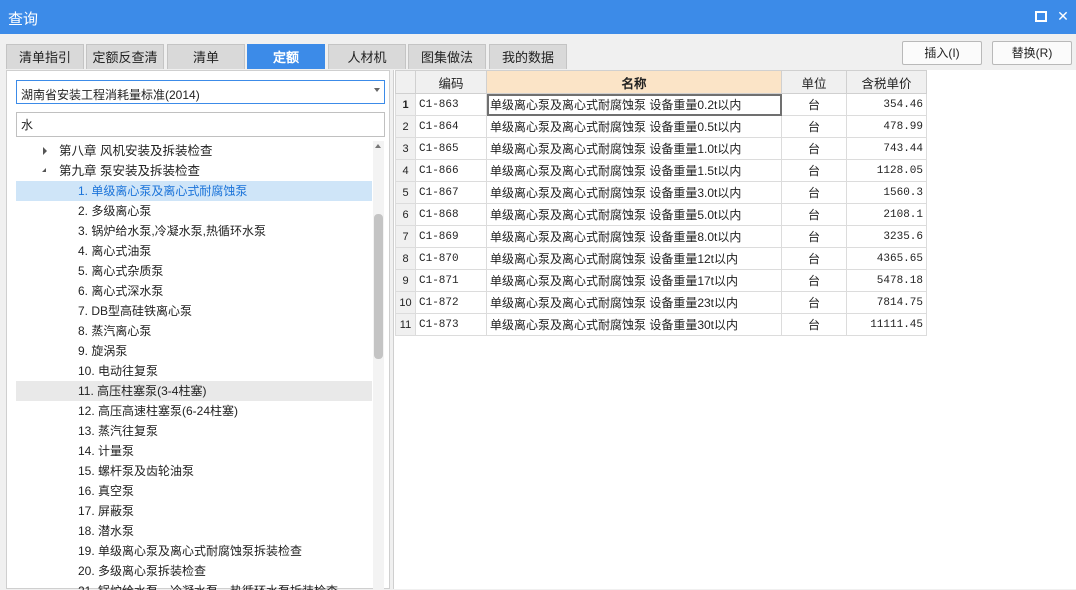  What do you see at coordinates (286, 56) in the screenshot?
I see `tab-quota: 定额` at bounding box center [286, 56].